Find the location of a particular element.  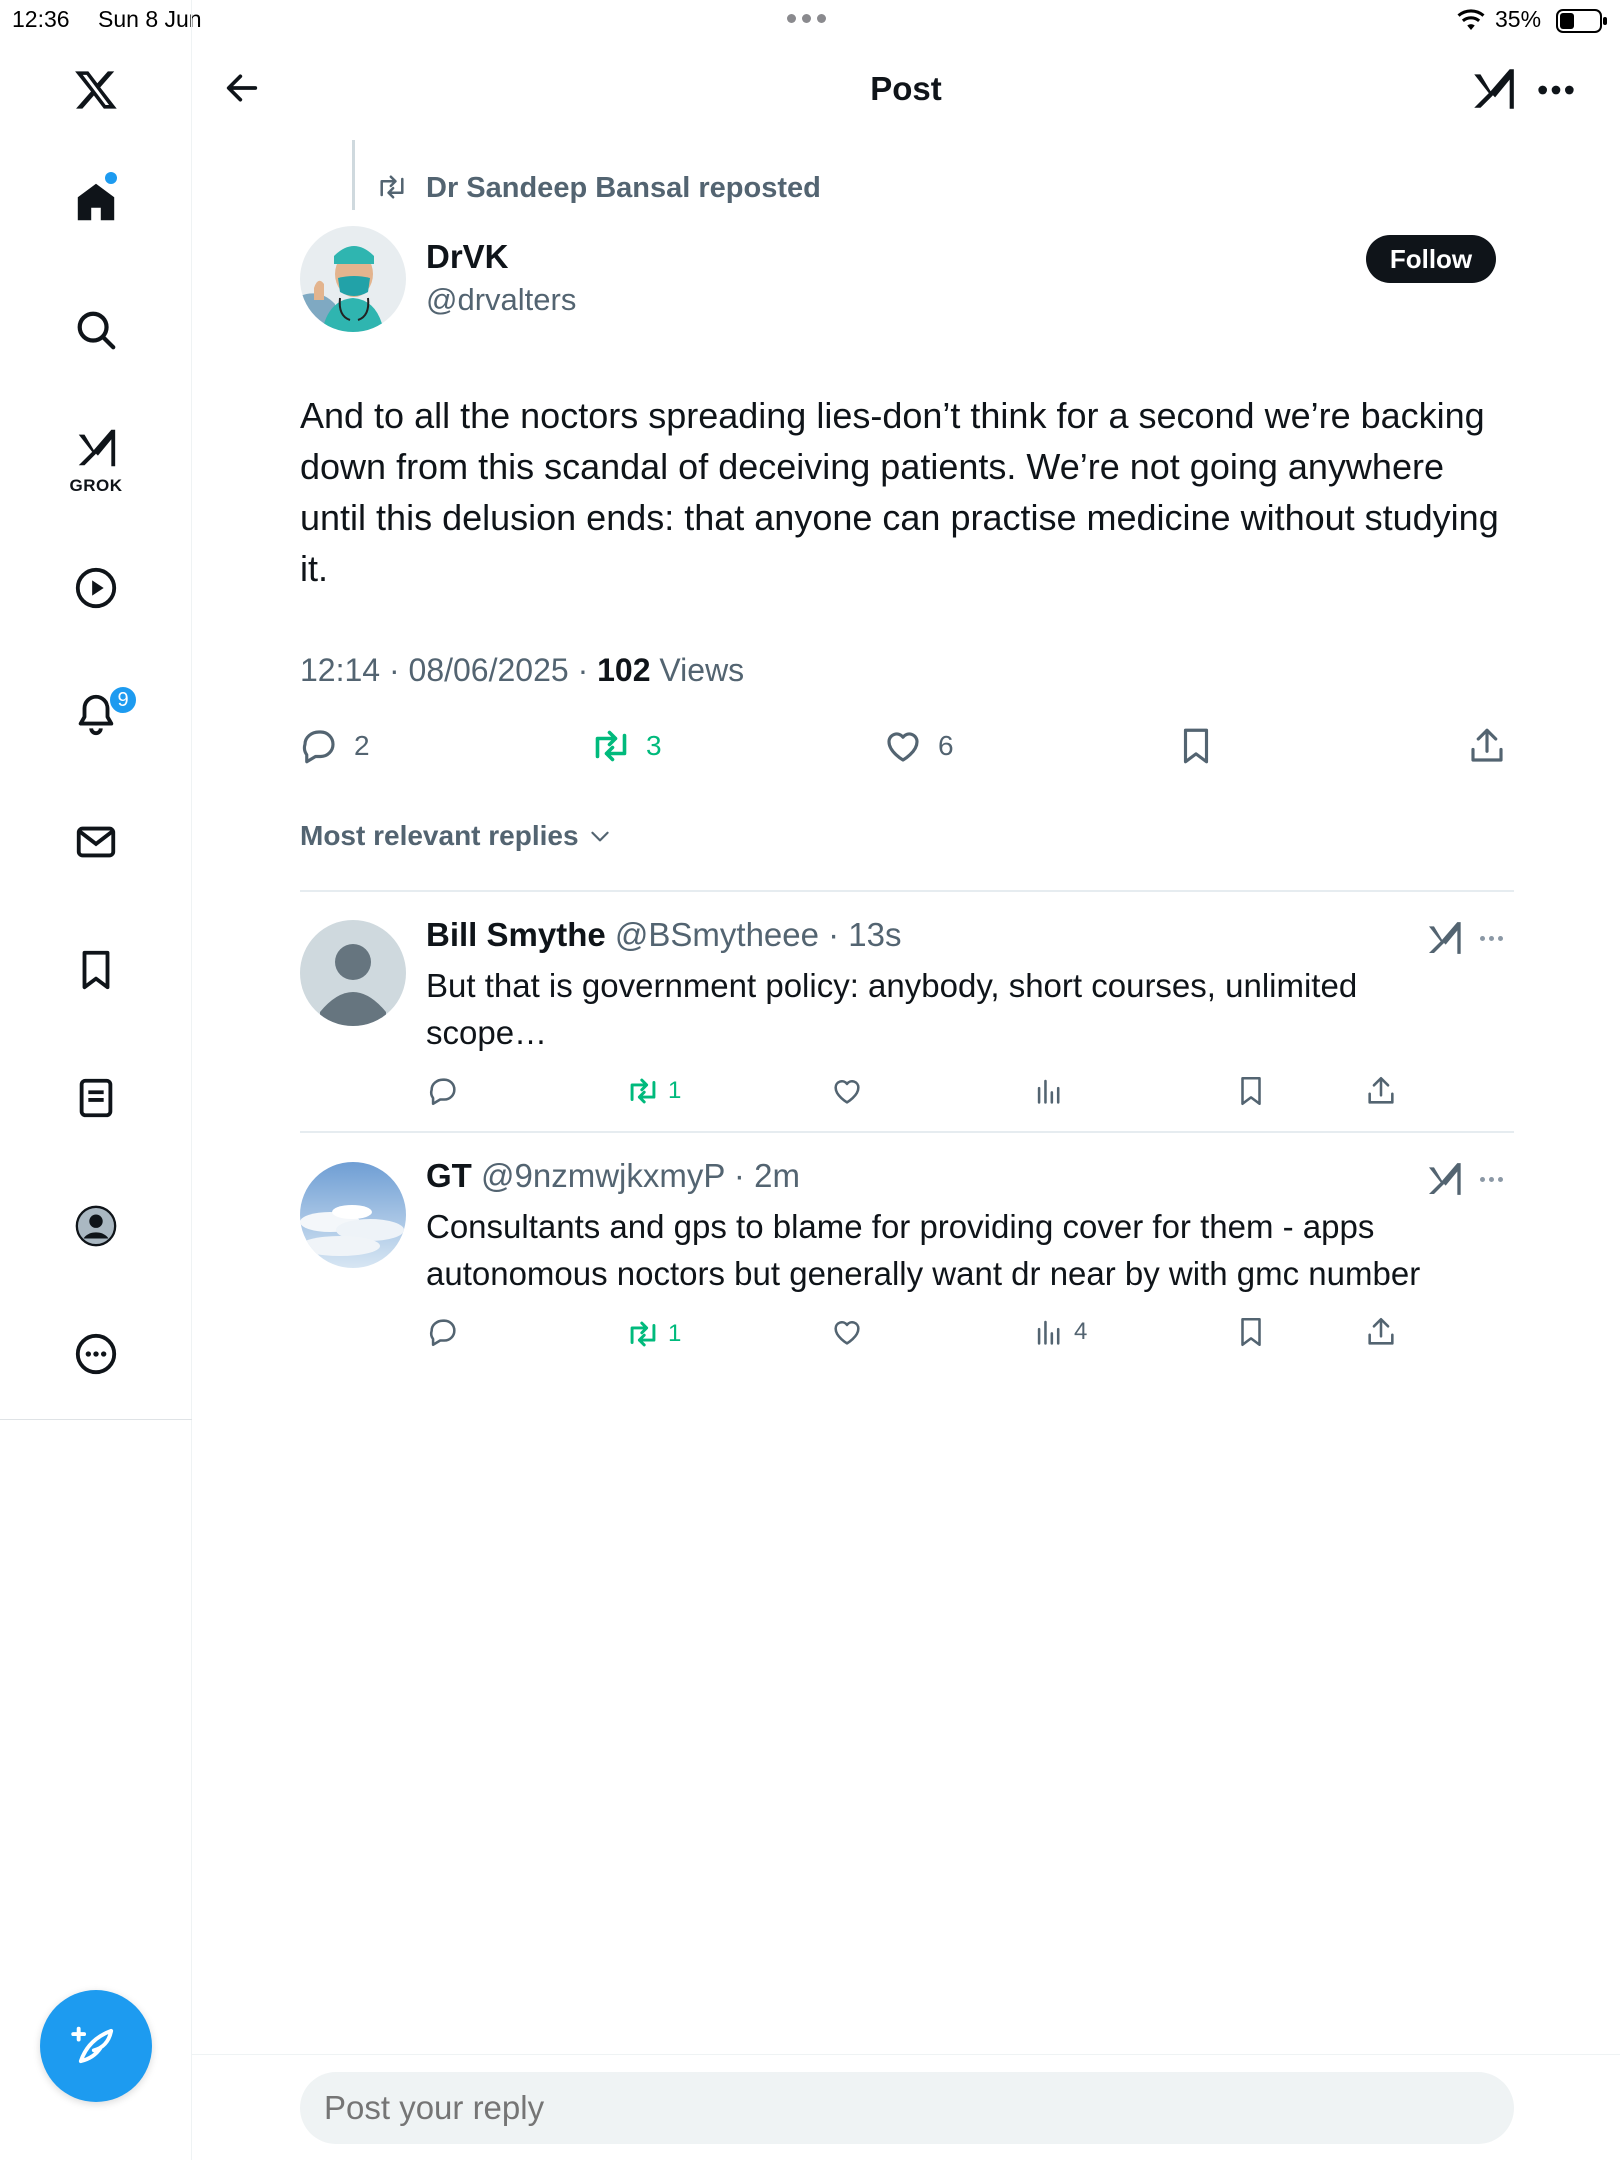

video-icon is located at coordinates (96, 588).